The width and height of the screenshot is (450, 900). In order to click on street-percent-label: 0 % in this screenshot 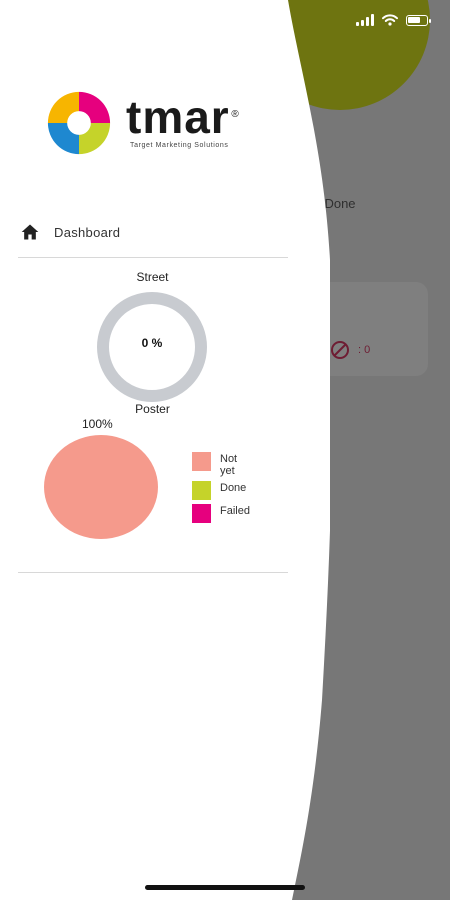, I will do `click(152, 343)`.